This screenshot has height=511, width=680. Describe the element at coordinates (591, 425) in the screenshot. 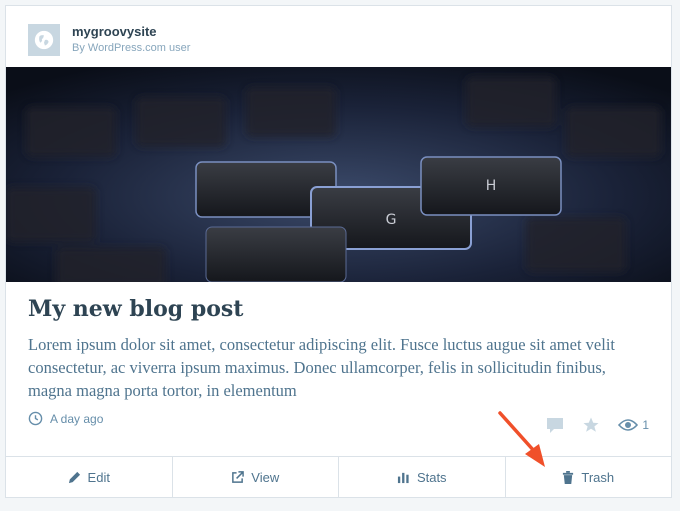

I see `star-icon` at that location.